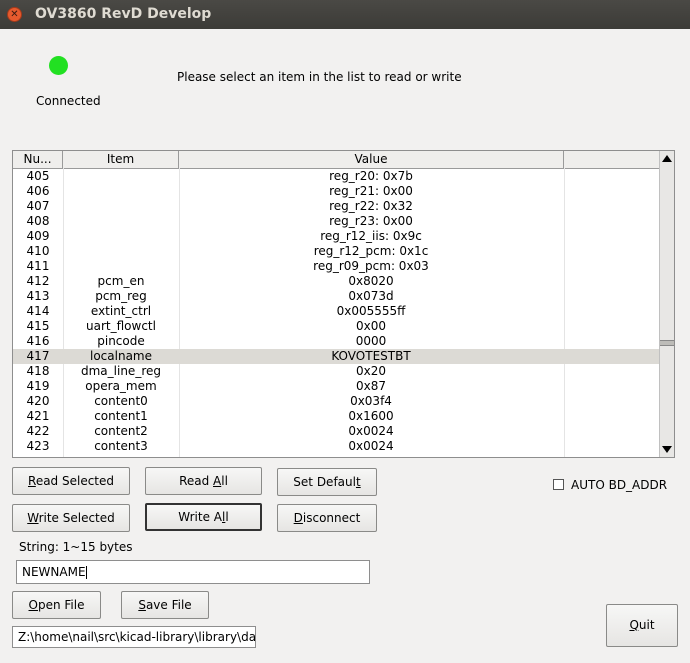  I want to click on table-row: 410 reg_r12_pcm: 0x1c, so click(336, 251).